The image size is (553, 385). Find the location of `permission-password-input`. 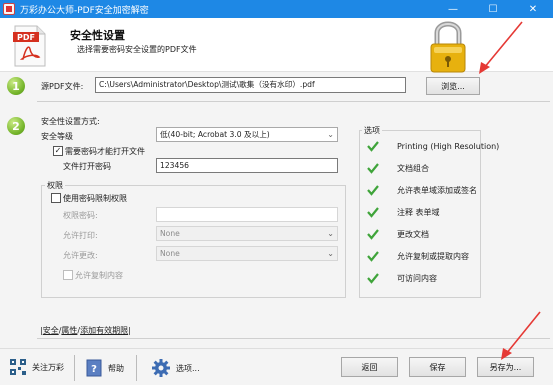

permission-password-input is located at coordinates (247, 214).